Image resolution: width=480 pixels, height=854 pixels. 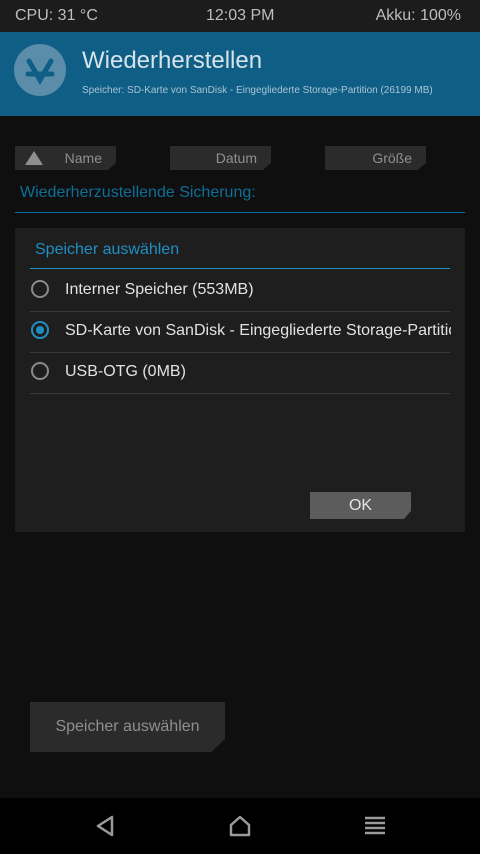 What do you see at coordinates (240, 373) in the screenshot?
I see `storage-option-usb-otg: USB-OTG (0MB)` at bounding box center [240, 373].